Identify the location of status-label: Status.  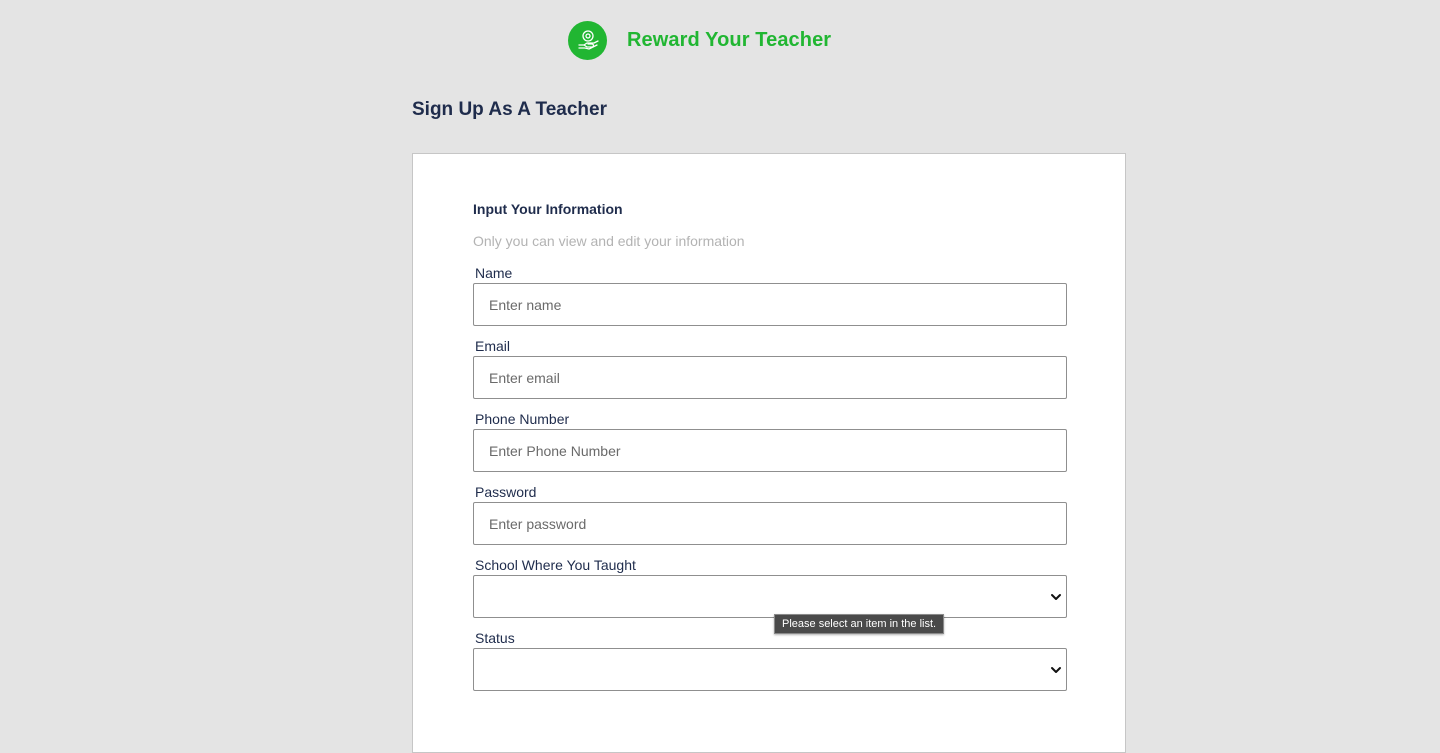
(495, 638).